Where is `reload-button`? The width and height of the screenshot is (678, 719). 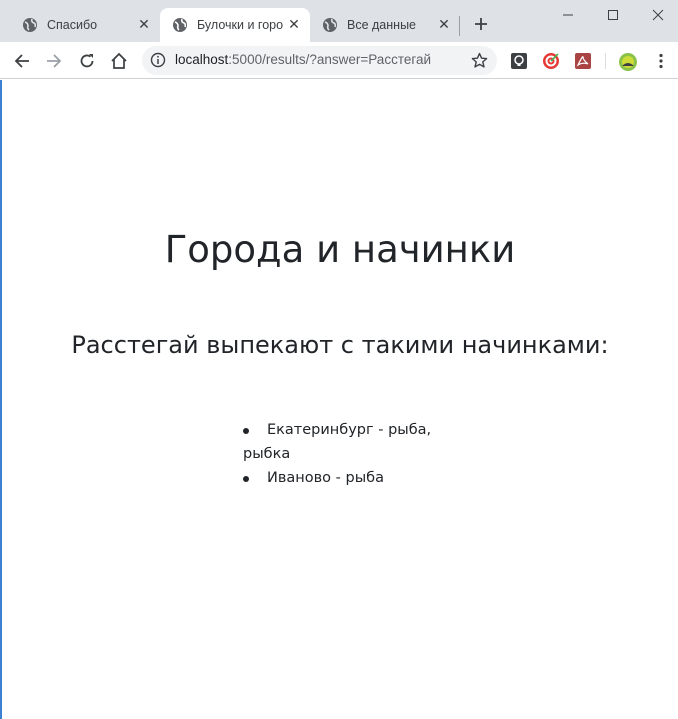 reload-button is located at coordinates (87, 61).